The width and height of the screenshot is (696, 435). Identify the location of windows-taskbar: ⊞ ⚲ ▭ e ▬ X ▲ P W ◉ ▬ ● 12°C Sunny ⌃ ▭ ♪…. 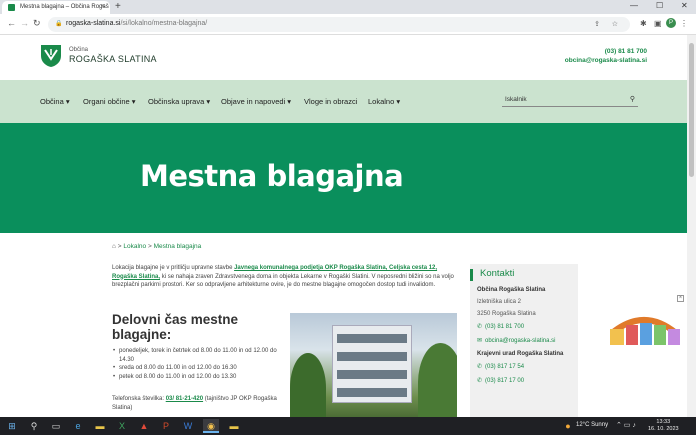
(348, 426).